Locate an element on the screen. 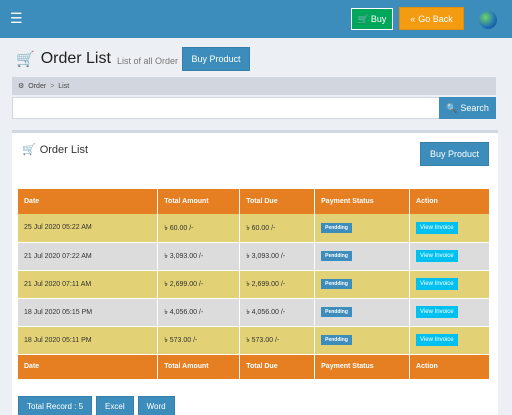 The height and width of the screenshot is (415, 512). buy-button: 🛒 Buy is located at coordinates (372, 19).